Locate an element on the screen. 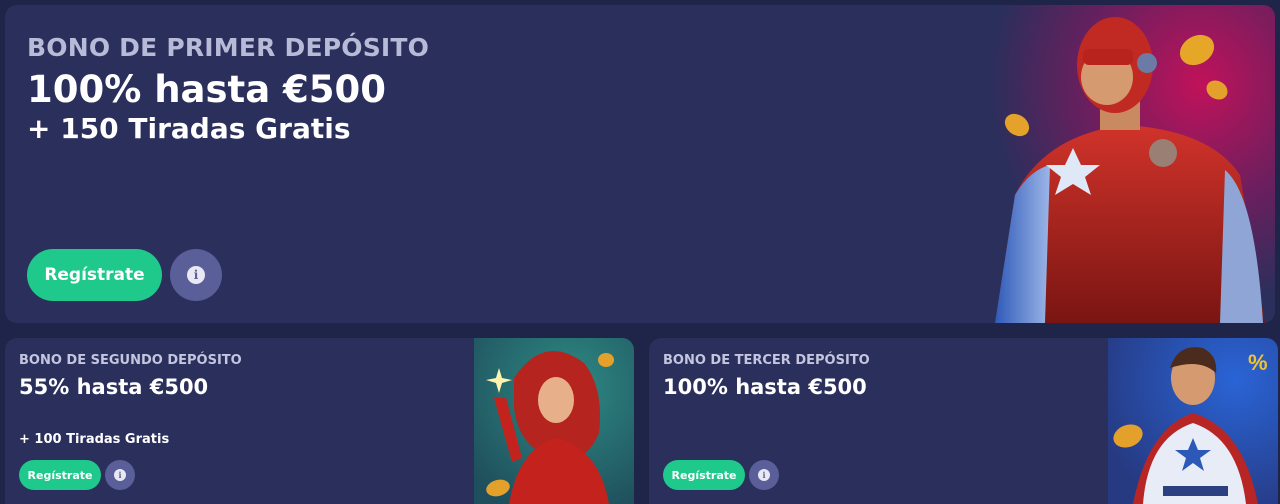  first-deposit-free-spins: + 150 Tiradas Gratis is located at coordinates (189, 128).